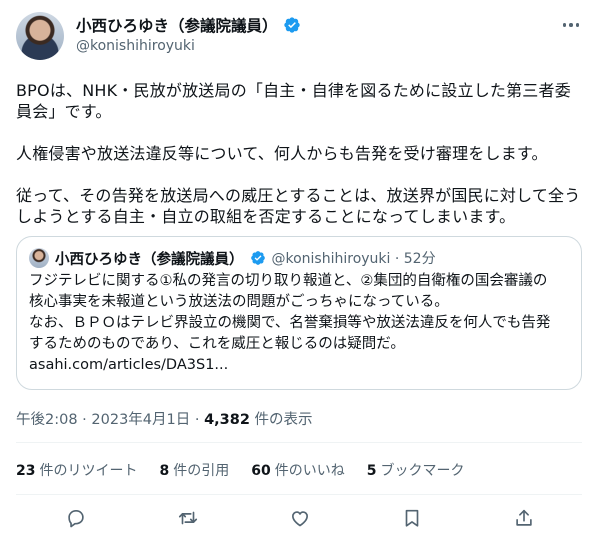  Describe the element at coordinates (177, 25) in the screenshot. I see `author-display-name: 小西ひろゆき（参議院議員）` at that location.